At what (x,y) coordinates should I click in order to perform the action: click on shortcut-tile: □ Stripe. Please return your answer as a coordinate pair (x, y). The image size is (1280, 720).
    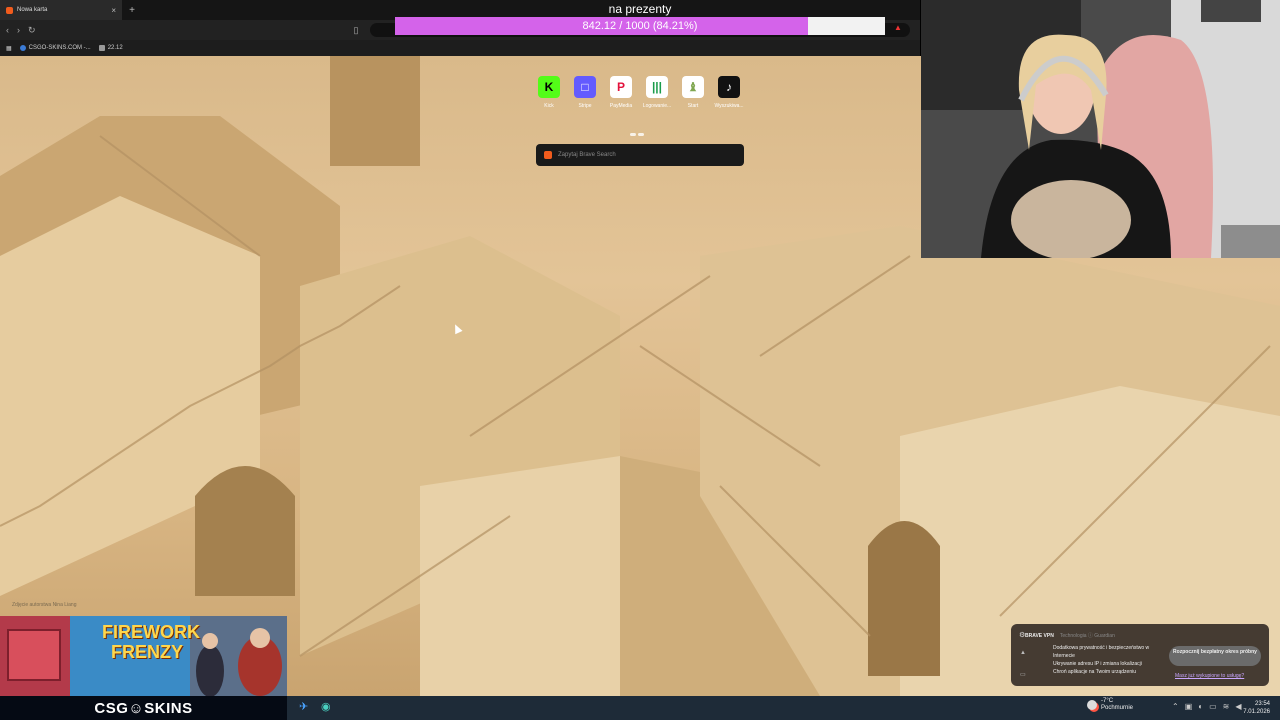
    Looking at the image, I should click on (585, 92).